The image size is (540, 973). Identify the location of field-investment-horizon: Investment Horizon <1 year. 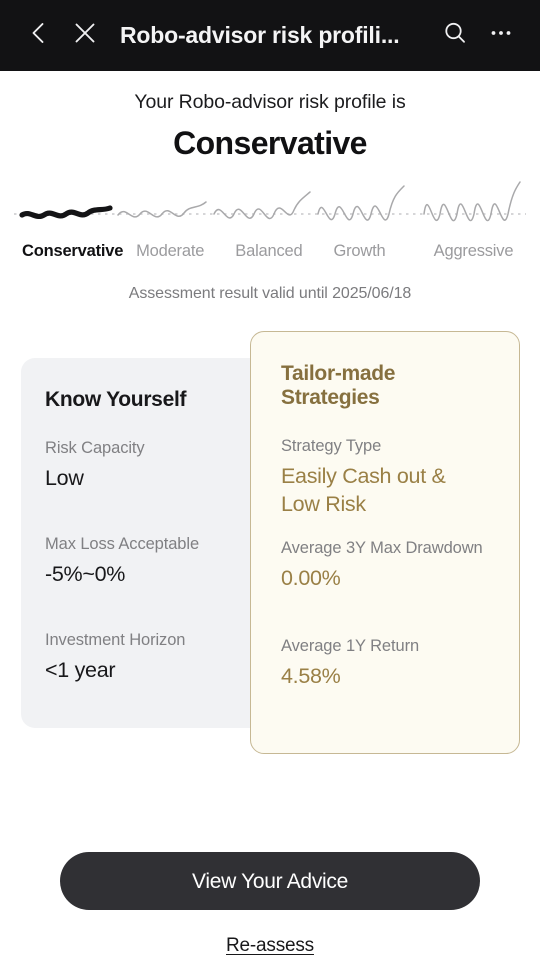
(163, 658).